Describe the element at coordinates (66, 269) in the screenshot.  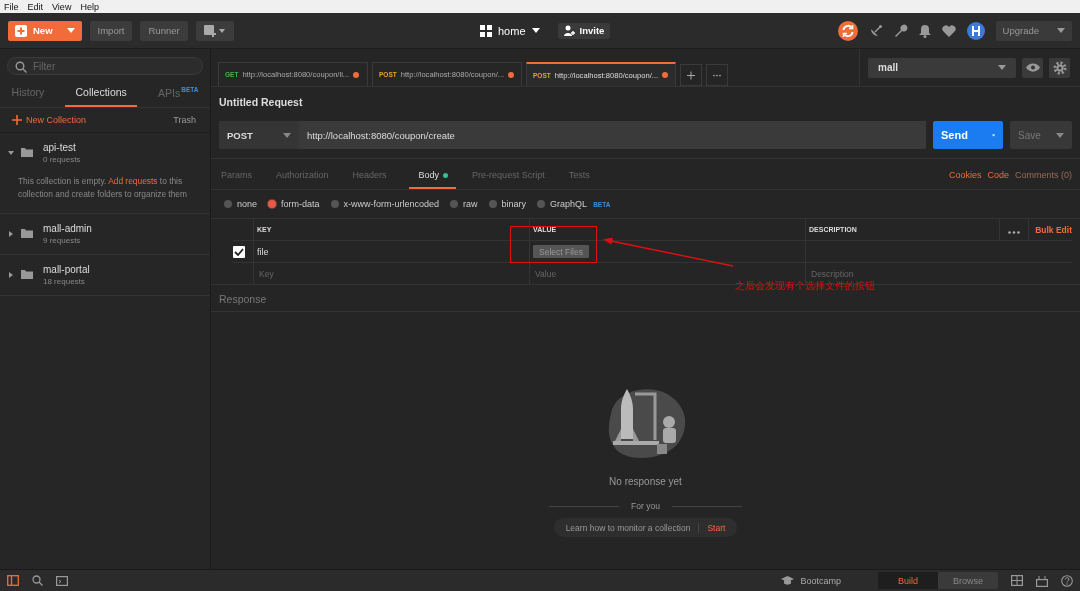
I see `collection-name: mall-portal` at that location.